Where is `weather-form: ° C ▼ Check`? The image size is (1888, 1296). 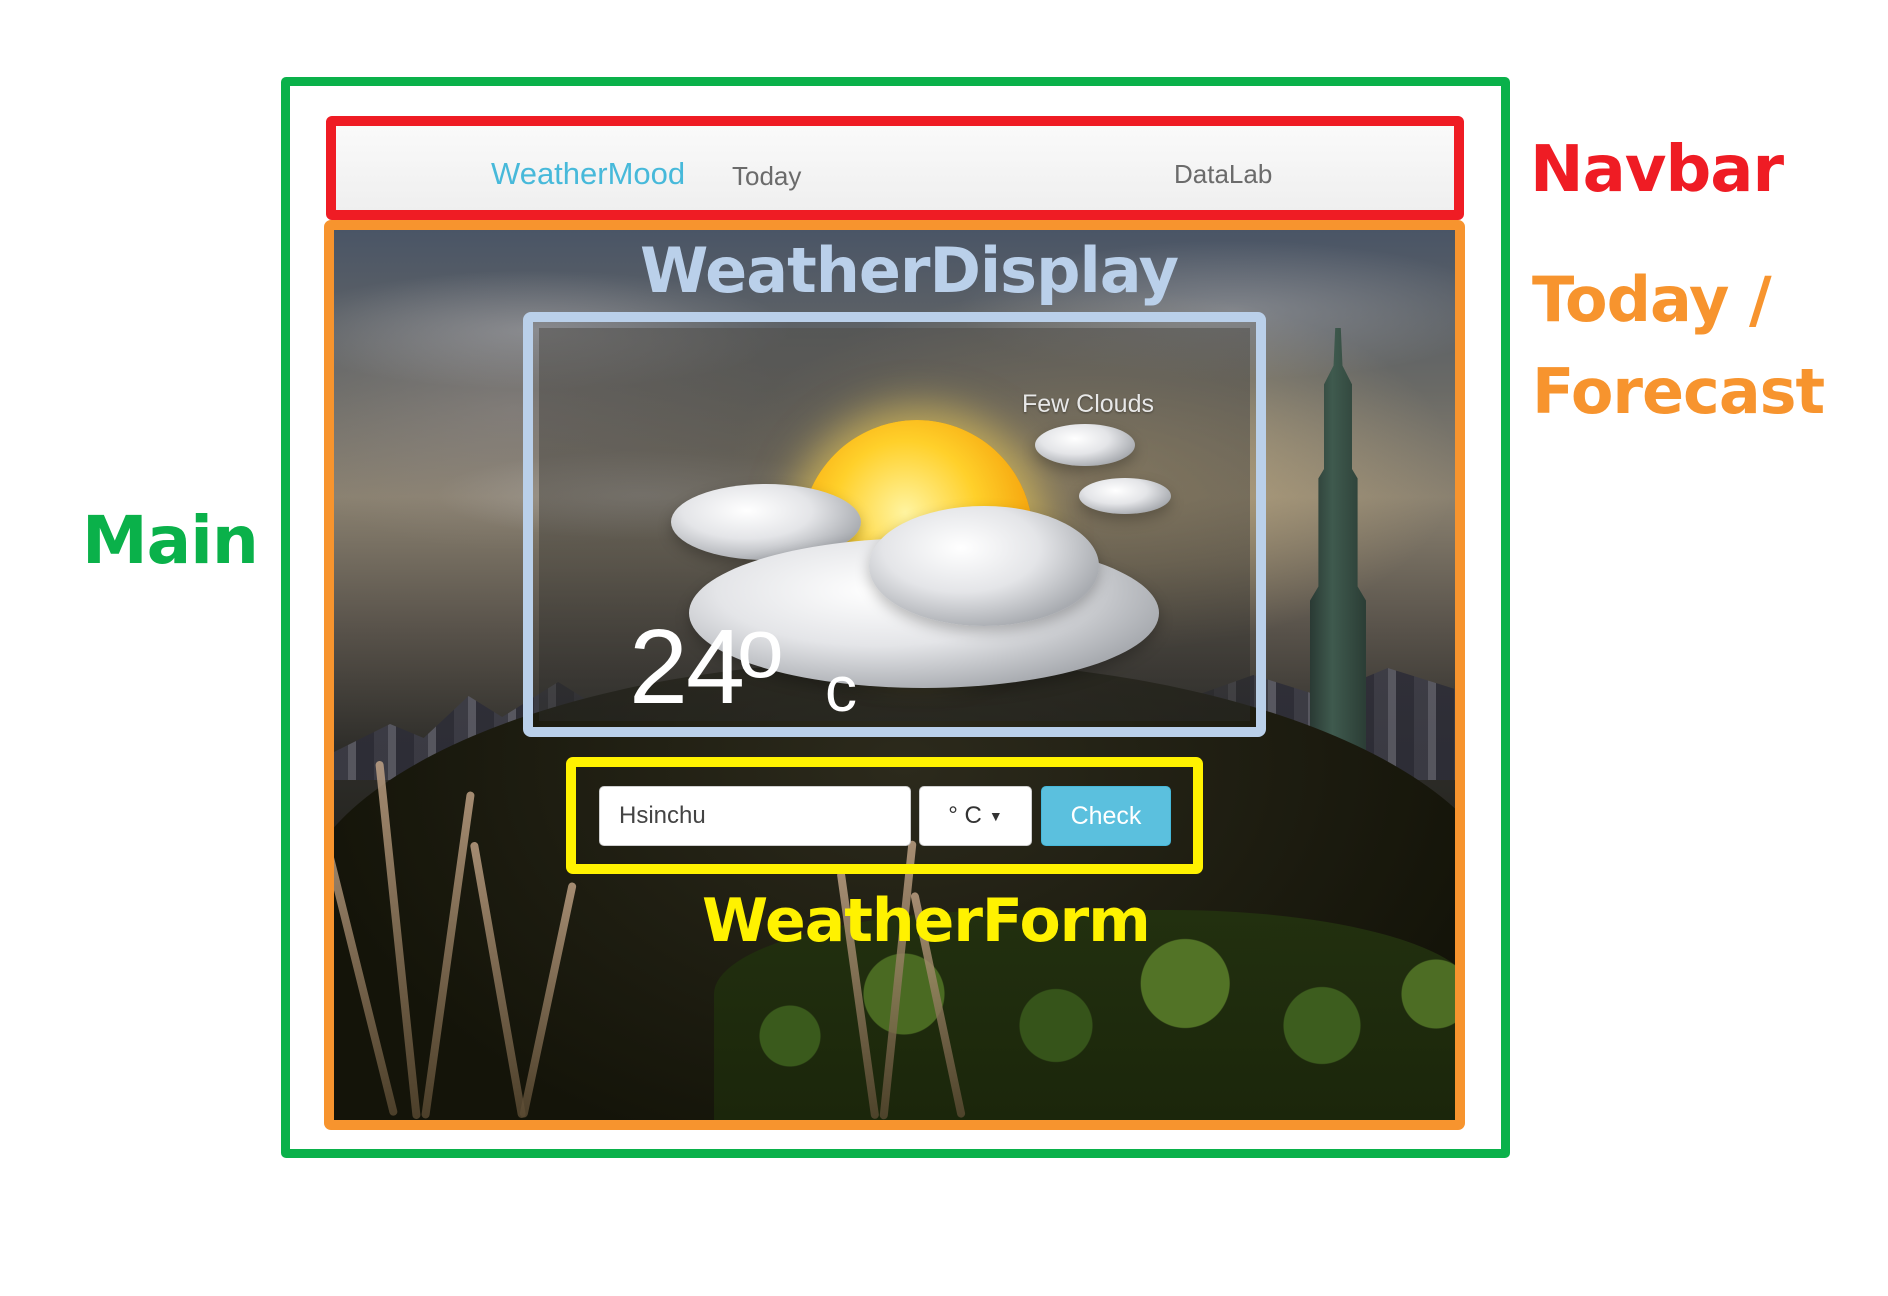
weather-form: ° C ▼ Check is located at coordinates (885, 816).